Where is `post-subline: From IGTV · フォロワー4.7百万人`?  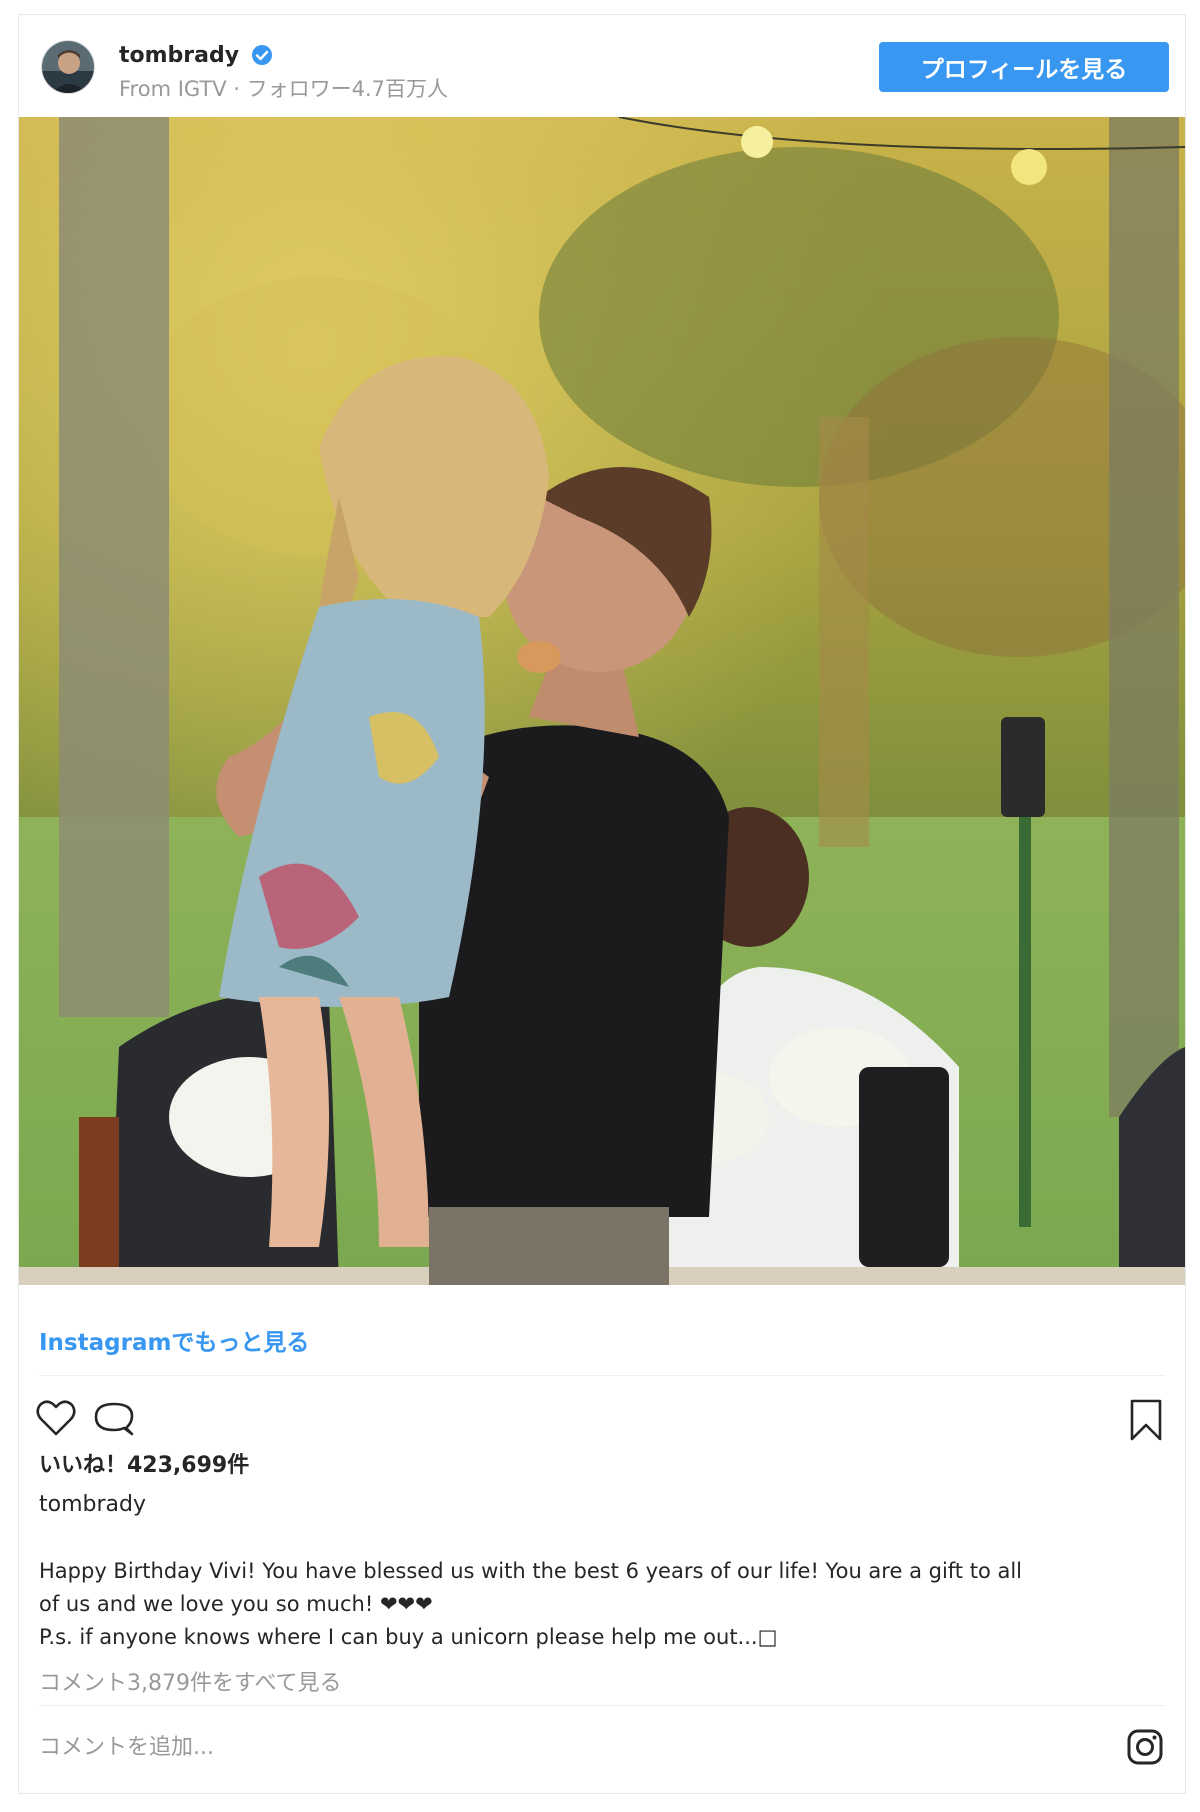 post-subline: From IGTV · フォロワー4.7百万人 is located at coordinates (284, 89).